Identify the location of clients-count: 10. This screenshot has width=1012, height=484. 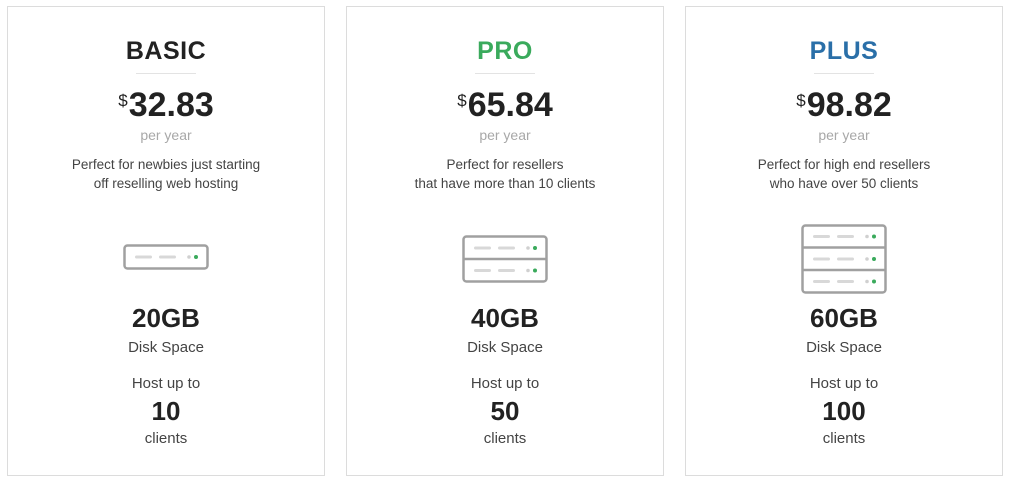
(166, 411).